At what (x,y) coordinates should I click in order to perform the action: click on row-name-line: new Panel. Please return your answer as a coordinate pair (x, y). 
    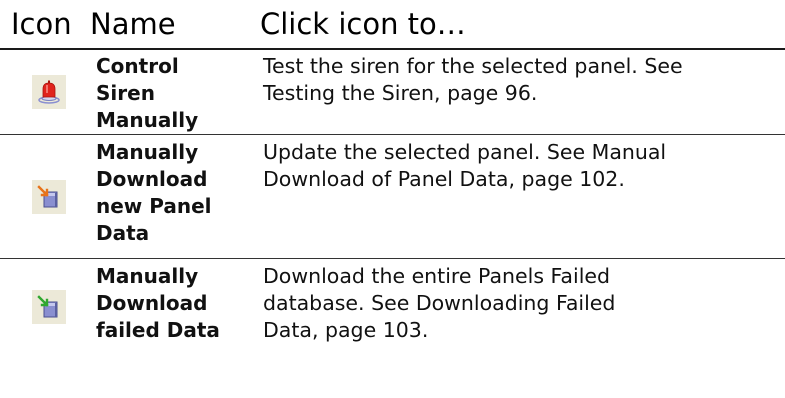
    Looking at the image, I should click on (154, 206).